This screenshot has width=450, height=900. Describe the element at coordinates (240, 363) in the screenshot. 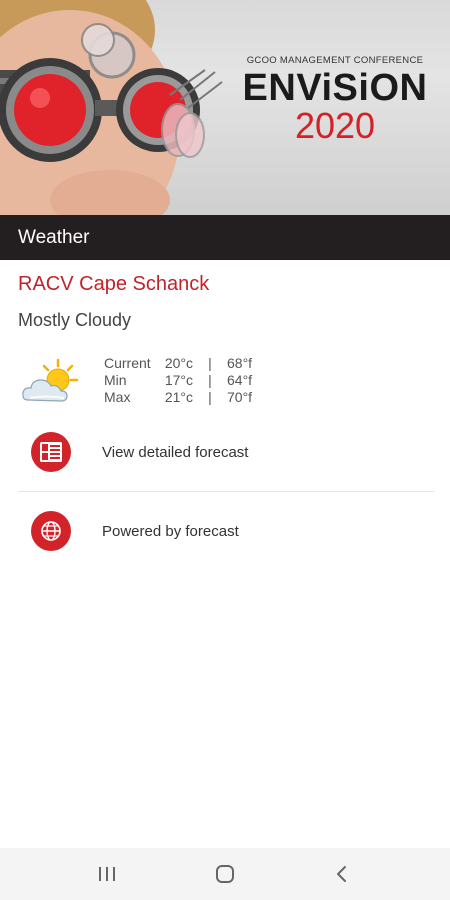

I see `temp-fahrenheit: 68°f` at that location.